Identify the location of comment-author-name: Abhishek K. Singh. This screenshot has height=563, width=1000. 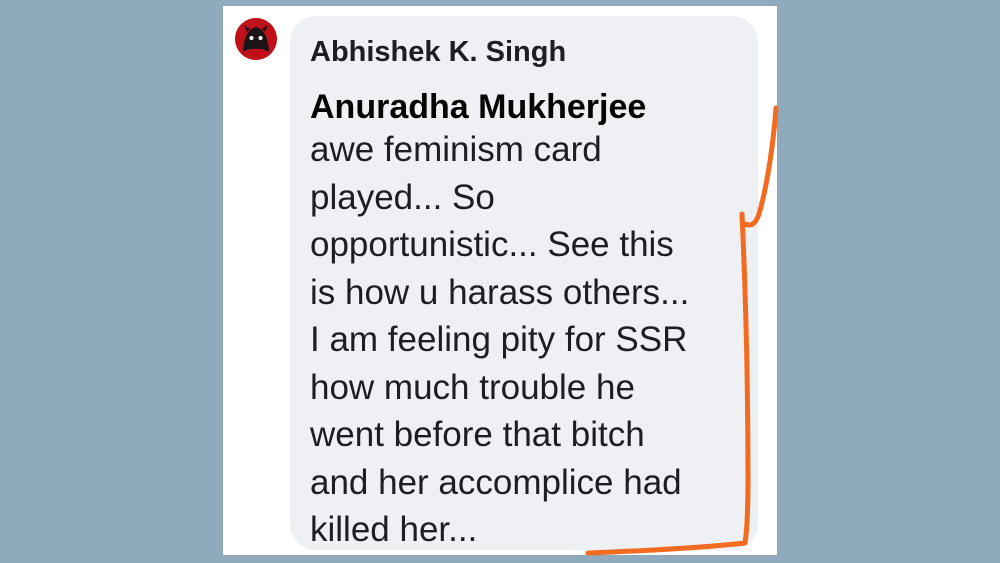
(438, 52).